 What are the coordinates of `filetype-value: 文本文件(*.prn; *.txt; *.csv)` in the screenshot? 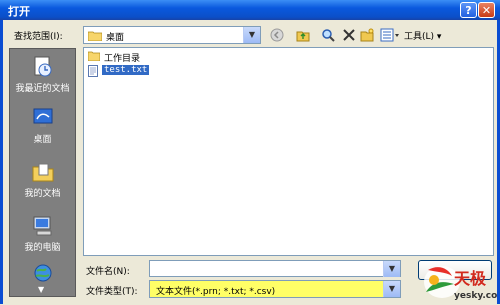 It's located at (216, 292).